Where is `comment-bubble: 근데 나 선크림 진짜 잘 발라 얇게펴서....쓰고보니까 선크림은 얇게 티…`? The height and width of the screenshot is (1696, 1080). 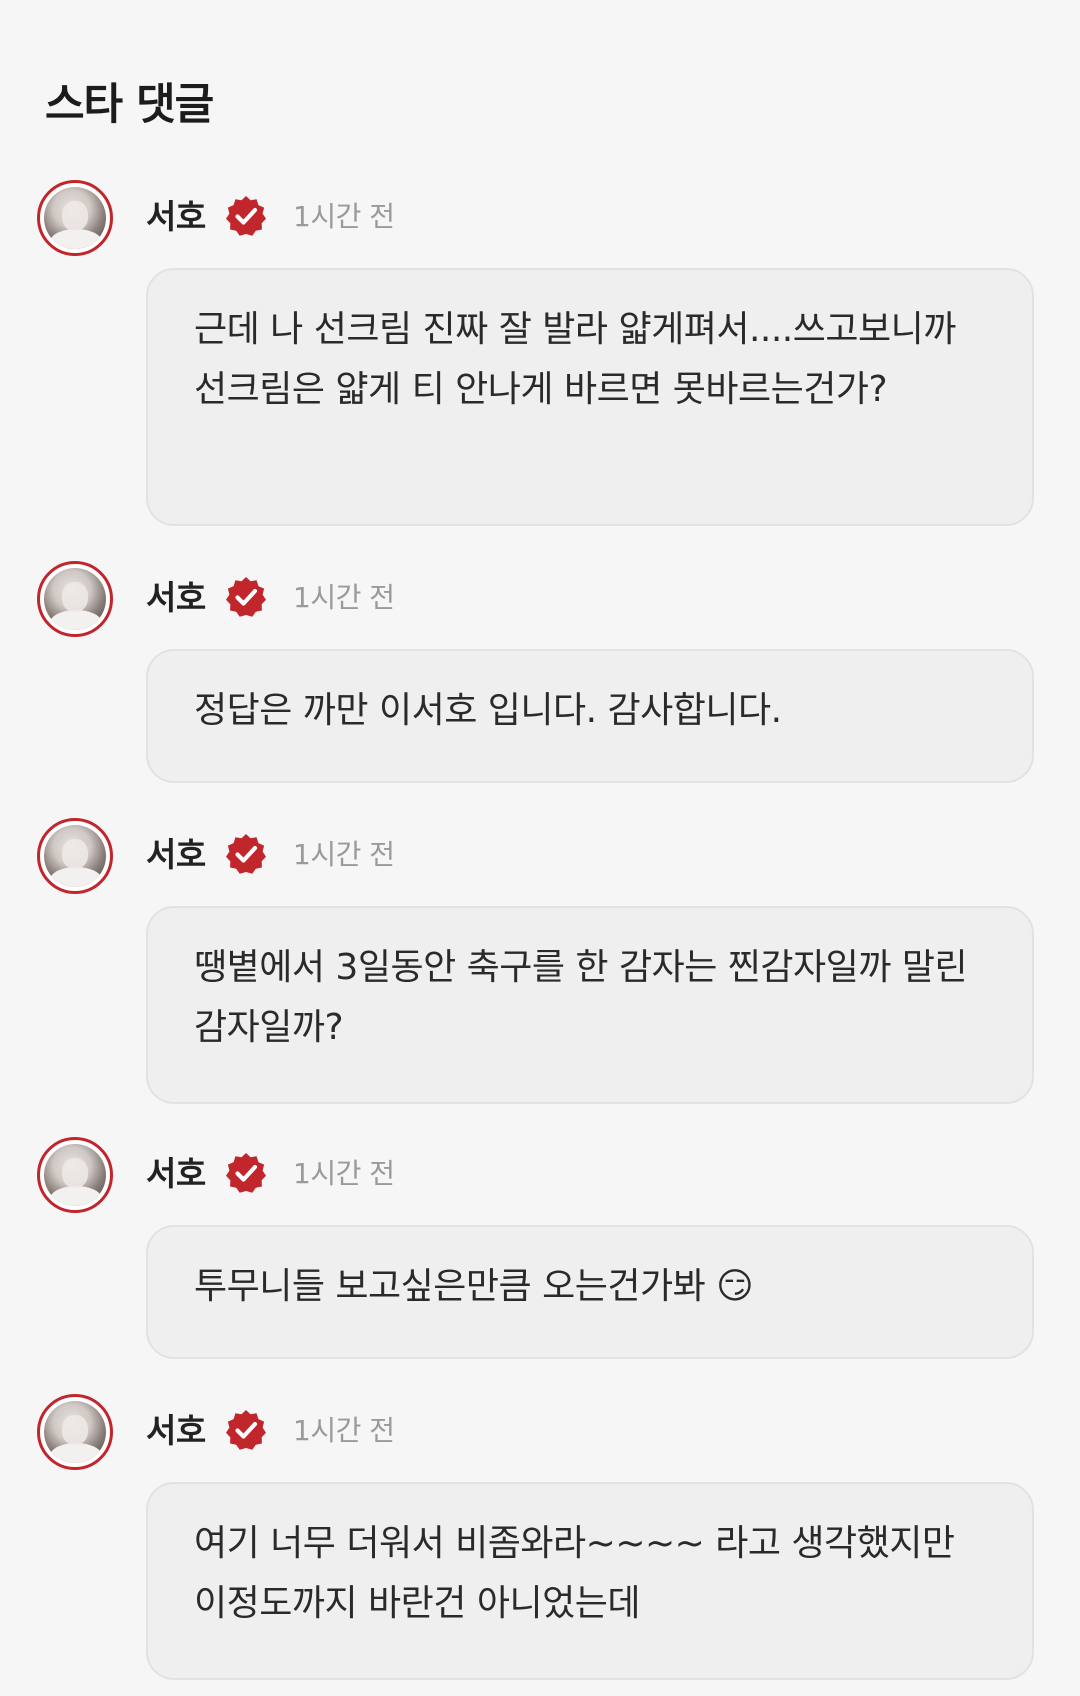
comment-bubble: 근데 나 선크림 진짜 잘 발라 얇게펴서....쓰고보니까 선크림은 얇게 티… is located at coordinates (590, 397).